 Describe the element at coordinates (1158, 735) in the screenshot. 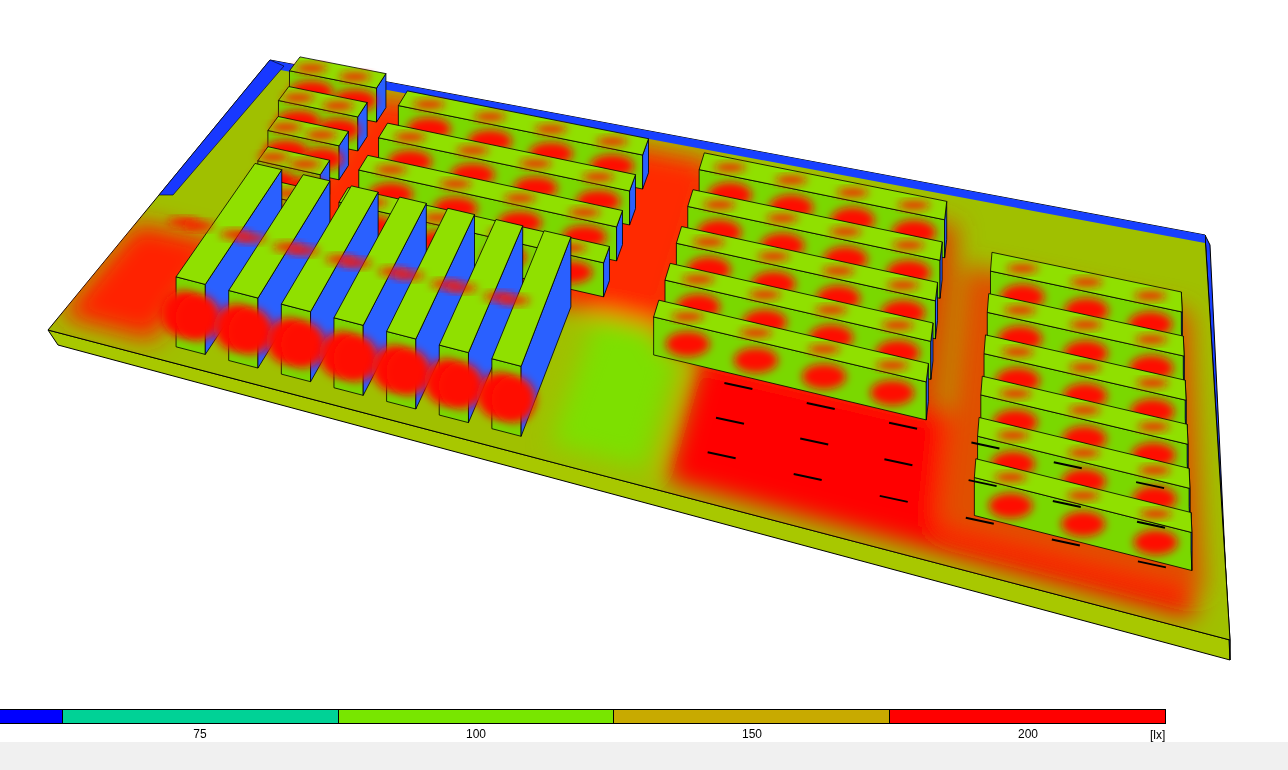

I see `unit-label: [lx]` at that location.